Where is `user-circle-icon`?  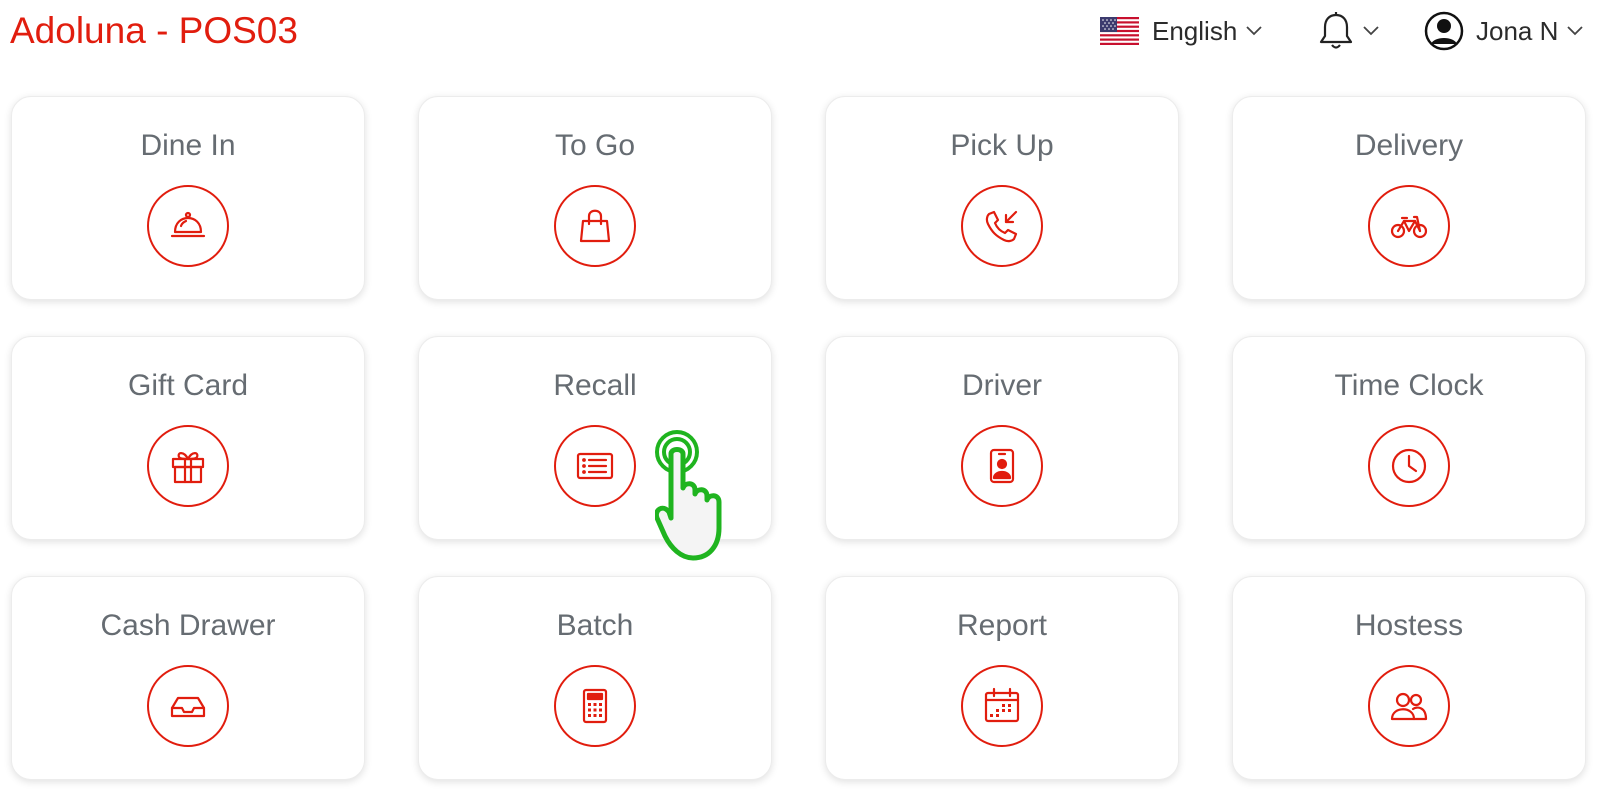 user-circle-icon is located at coordinates (1444, 31).